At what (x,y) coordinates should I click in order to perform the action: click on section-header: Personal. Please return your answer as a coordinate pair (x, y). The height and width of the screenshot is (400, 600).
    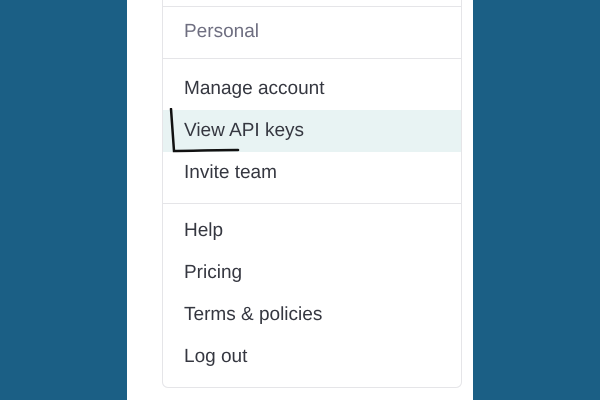
    Looking at the image, I should click on (221, 32).